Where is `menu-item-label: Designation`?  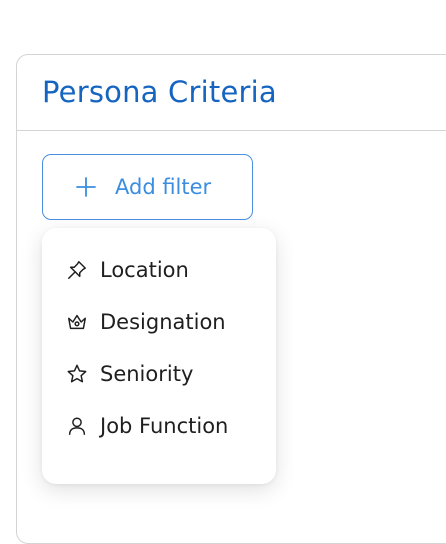 menu-item-label: Designation is located at coordinates (163, 322).